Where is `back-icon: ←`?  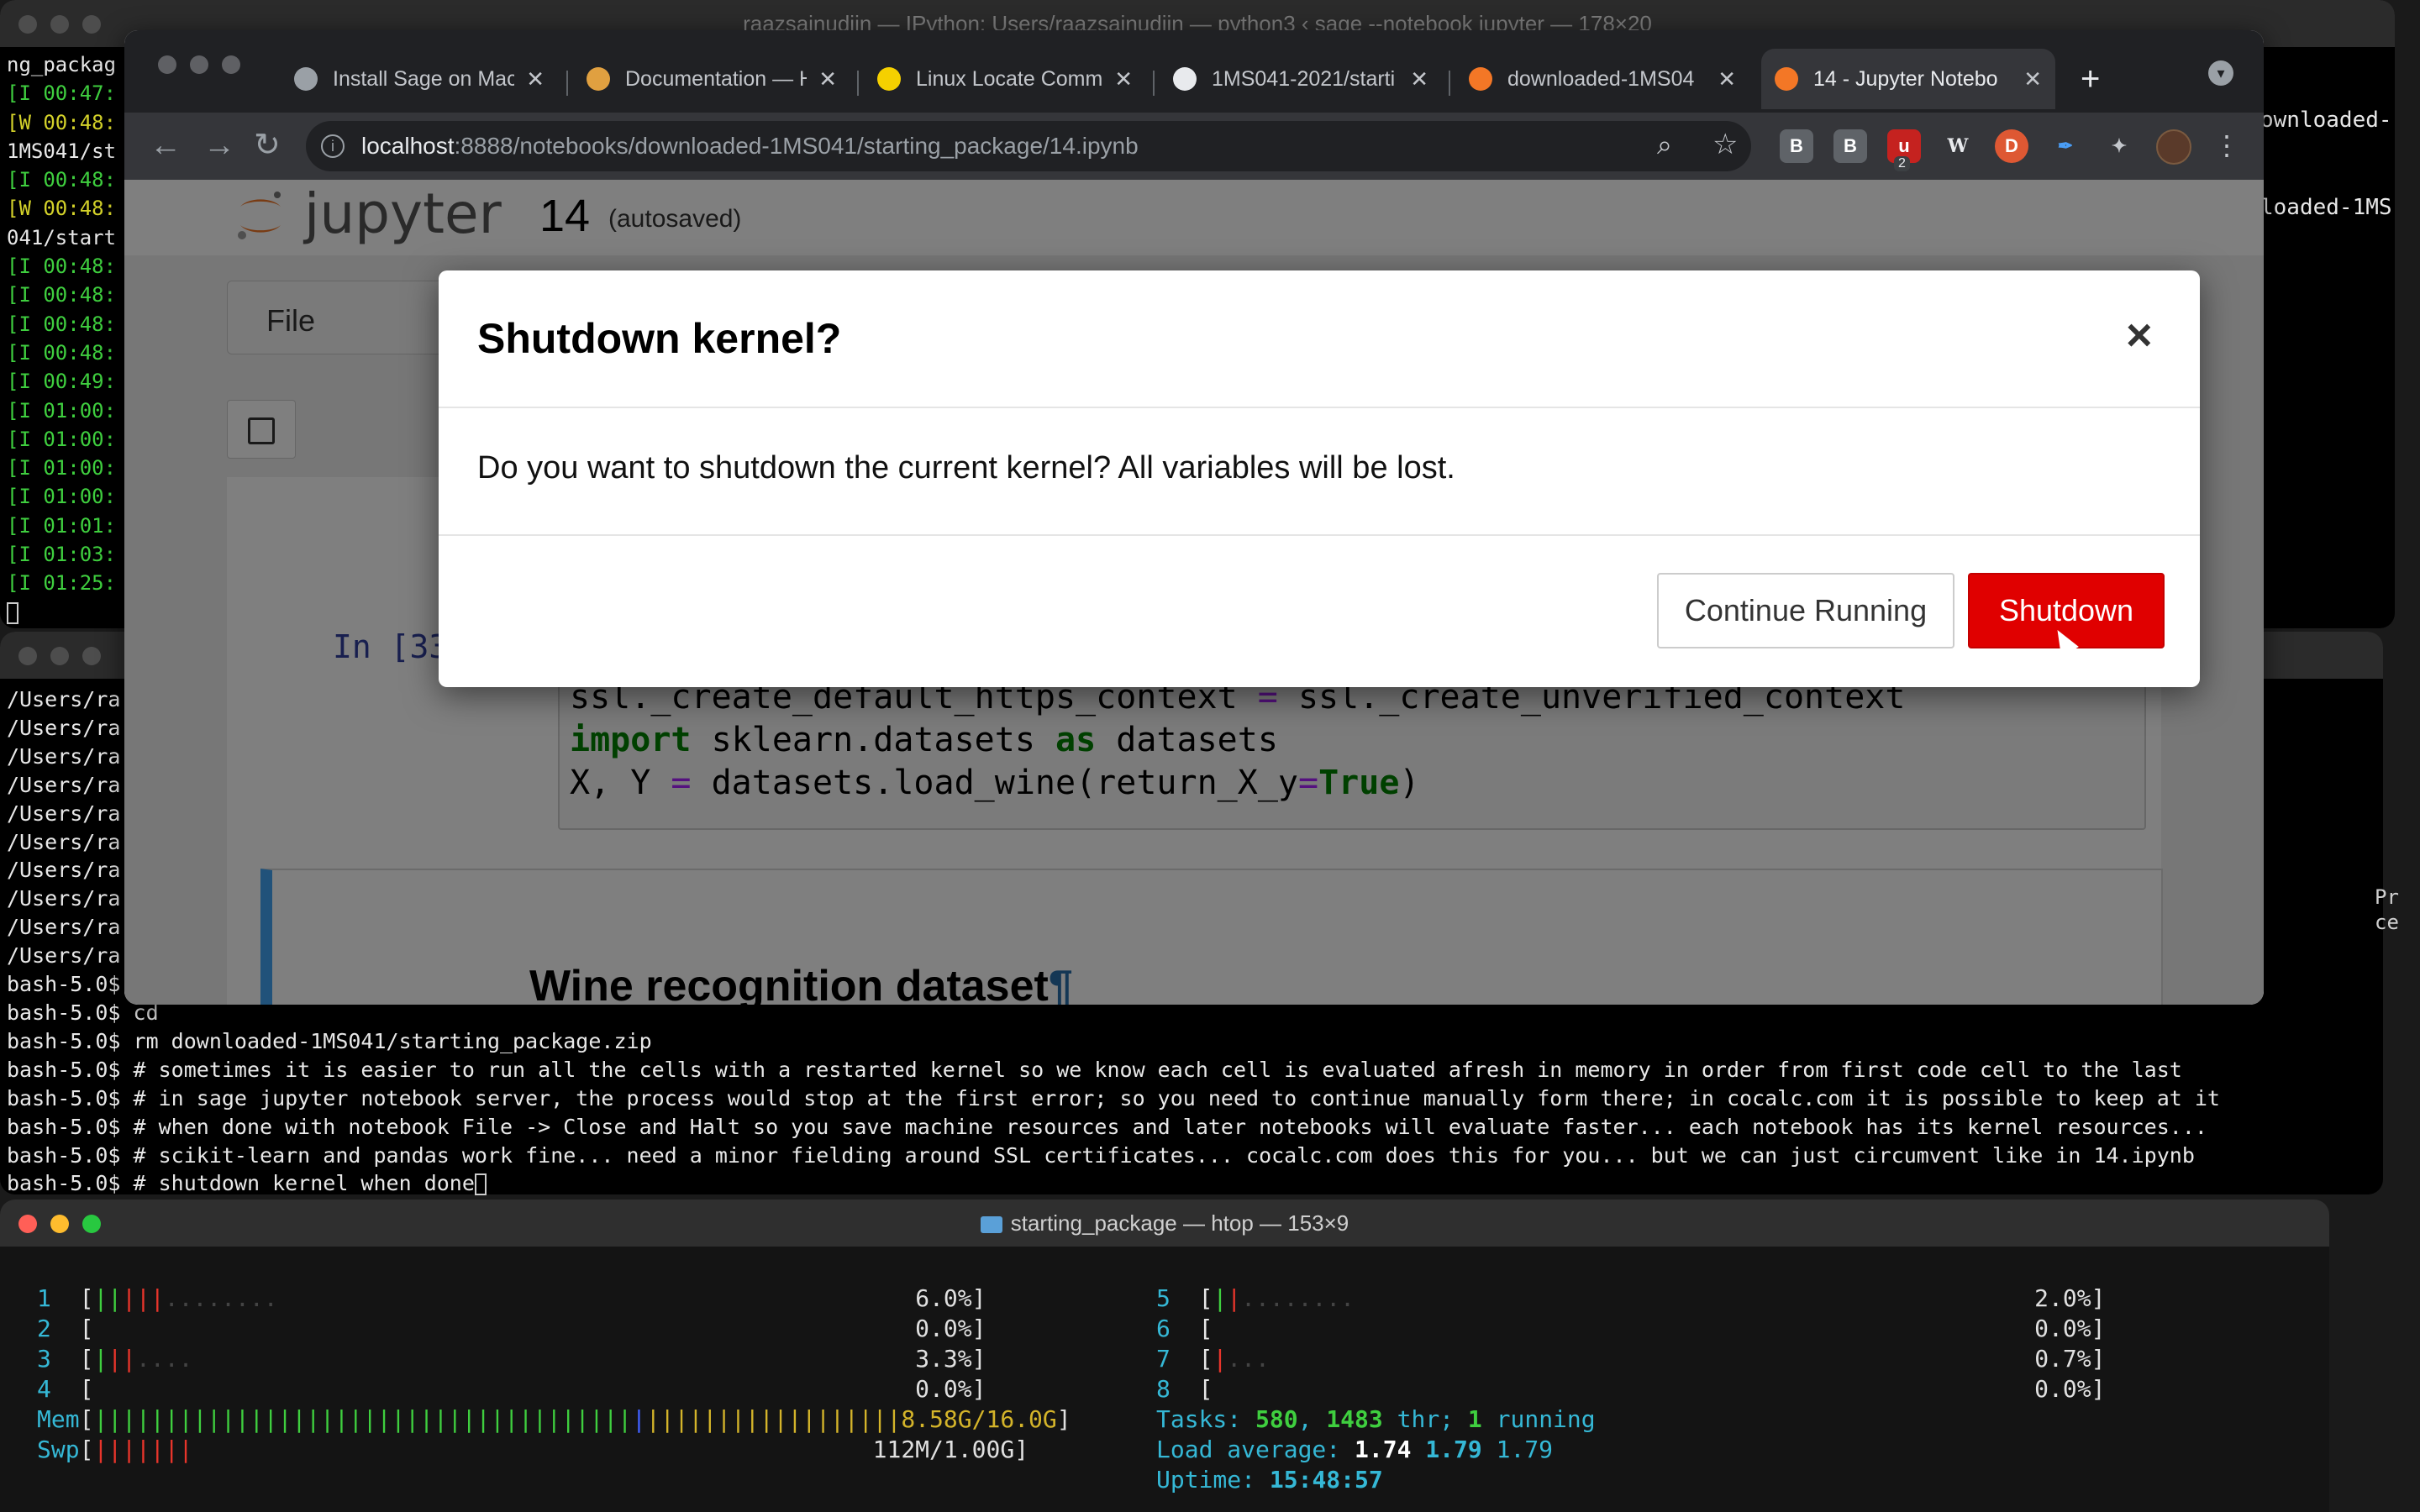
back-icon: ← is located at coordinates (166, 145).